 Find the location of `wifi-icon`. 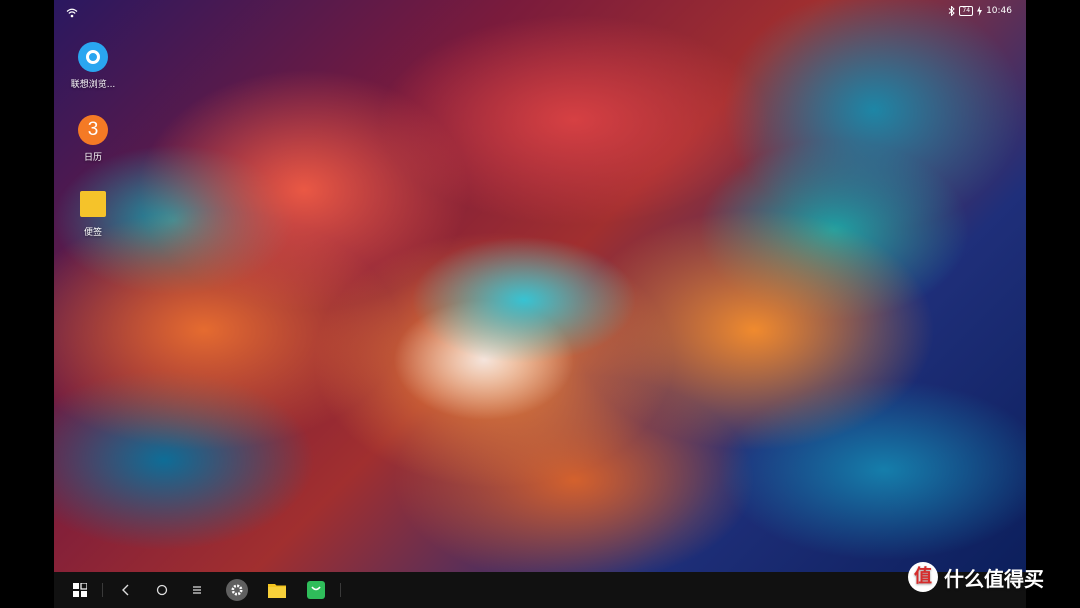

wifi-icon is located at coordinates (72, 13).